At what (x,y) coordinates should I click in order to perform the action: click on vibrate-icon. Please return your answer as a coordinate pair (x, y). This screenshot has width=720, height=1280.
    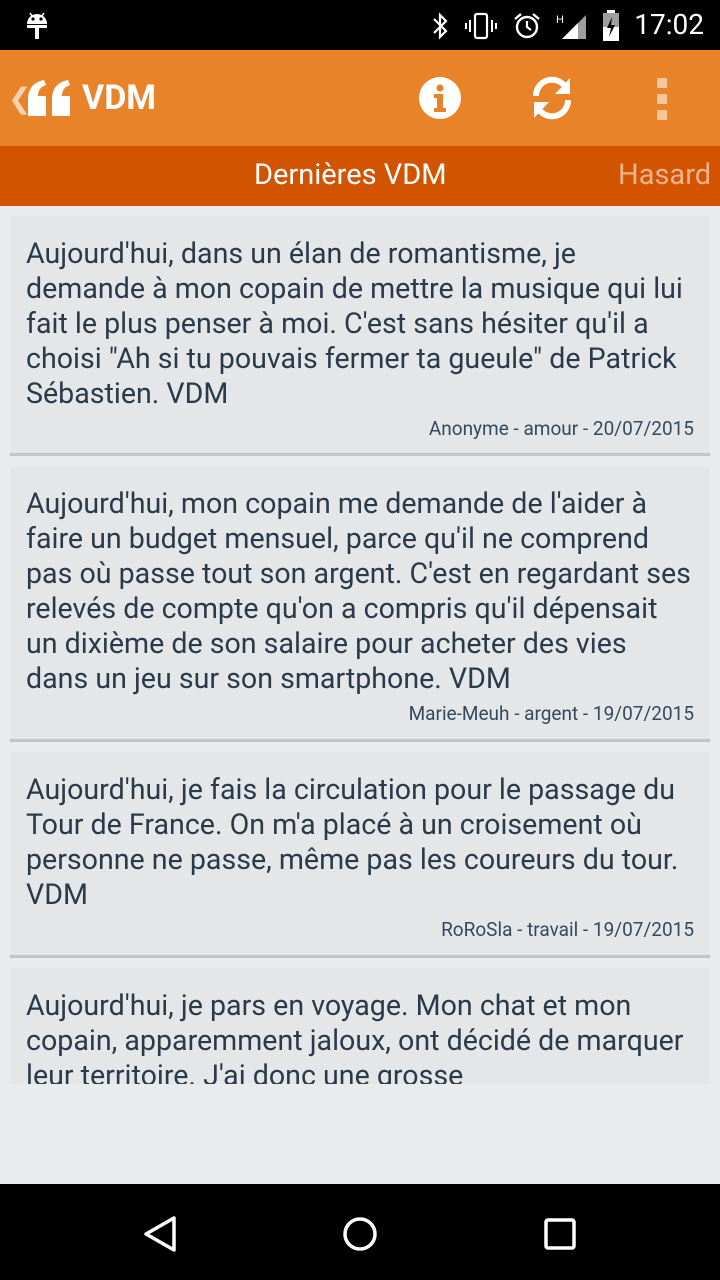
    Looking at the image, I should click on (481, 26).